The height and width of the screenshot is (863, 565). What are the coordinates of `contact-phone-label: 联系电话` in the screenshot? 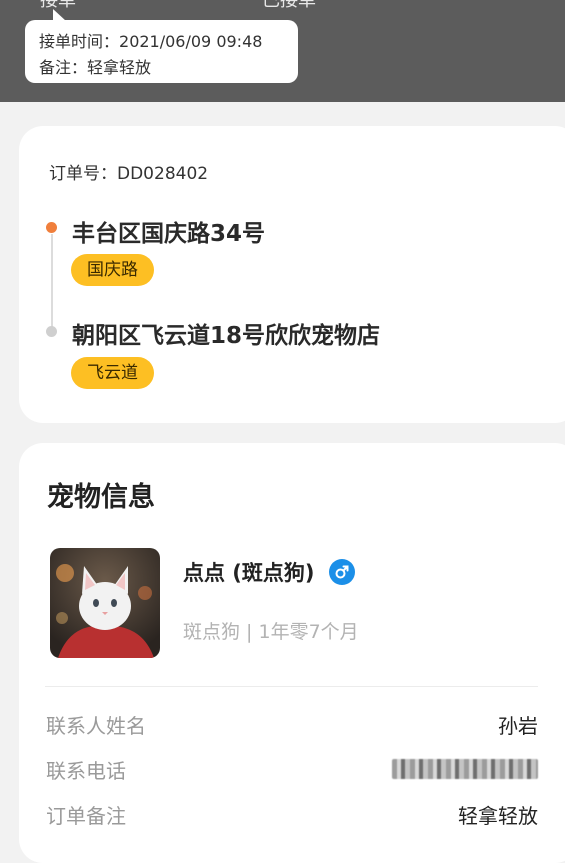 It's located at (86, 771).